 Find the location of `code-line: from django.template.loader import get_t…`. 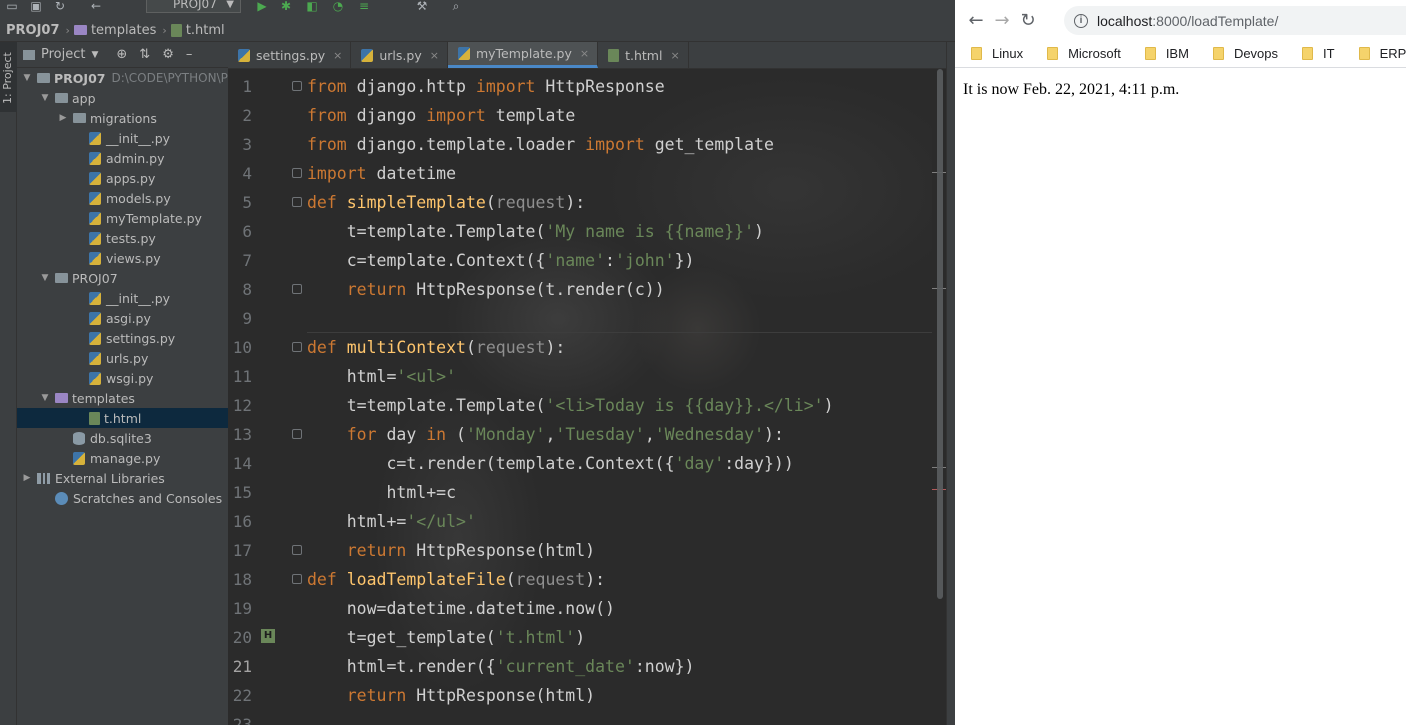

code-line: from django.template.loader import get_t… is located at coordinates (540, 144).